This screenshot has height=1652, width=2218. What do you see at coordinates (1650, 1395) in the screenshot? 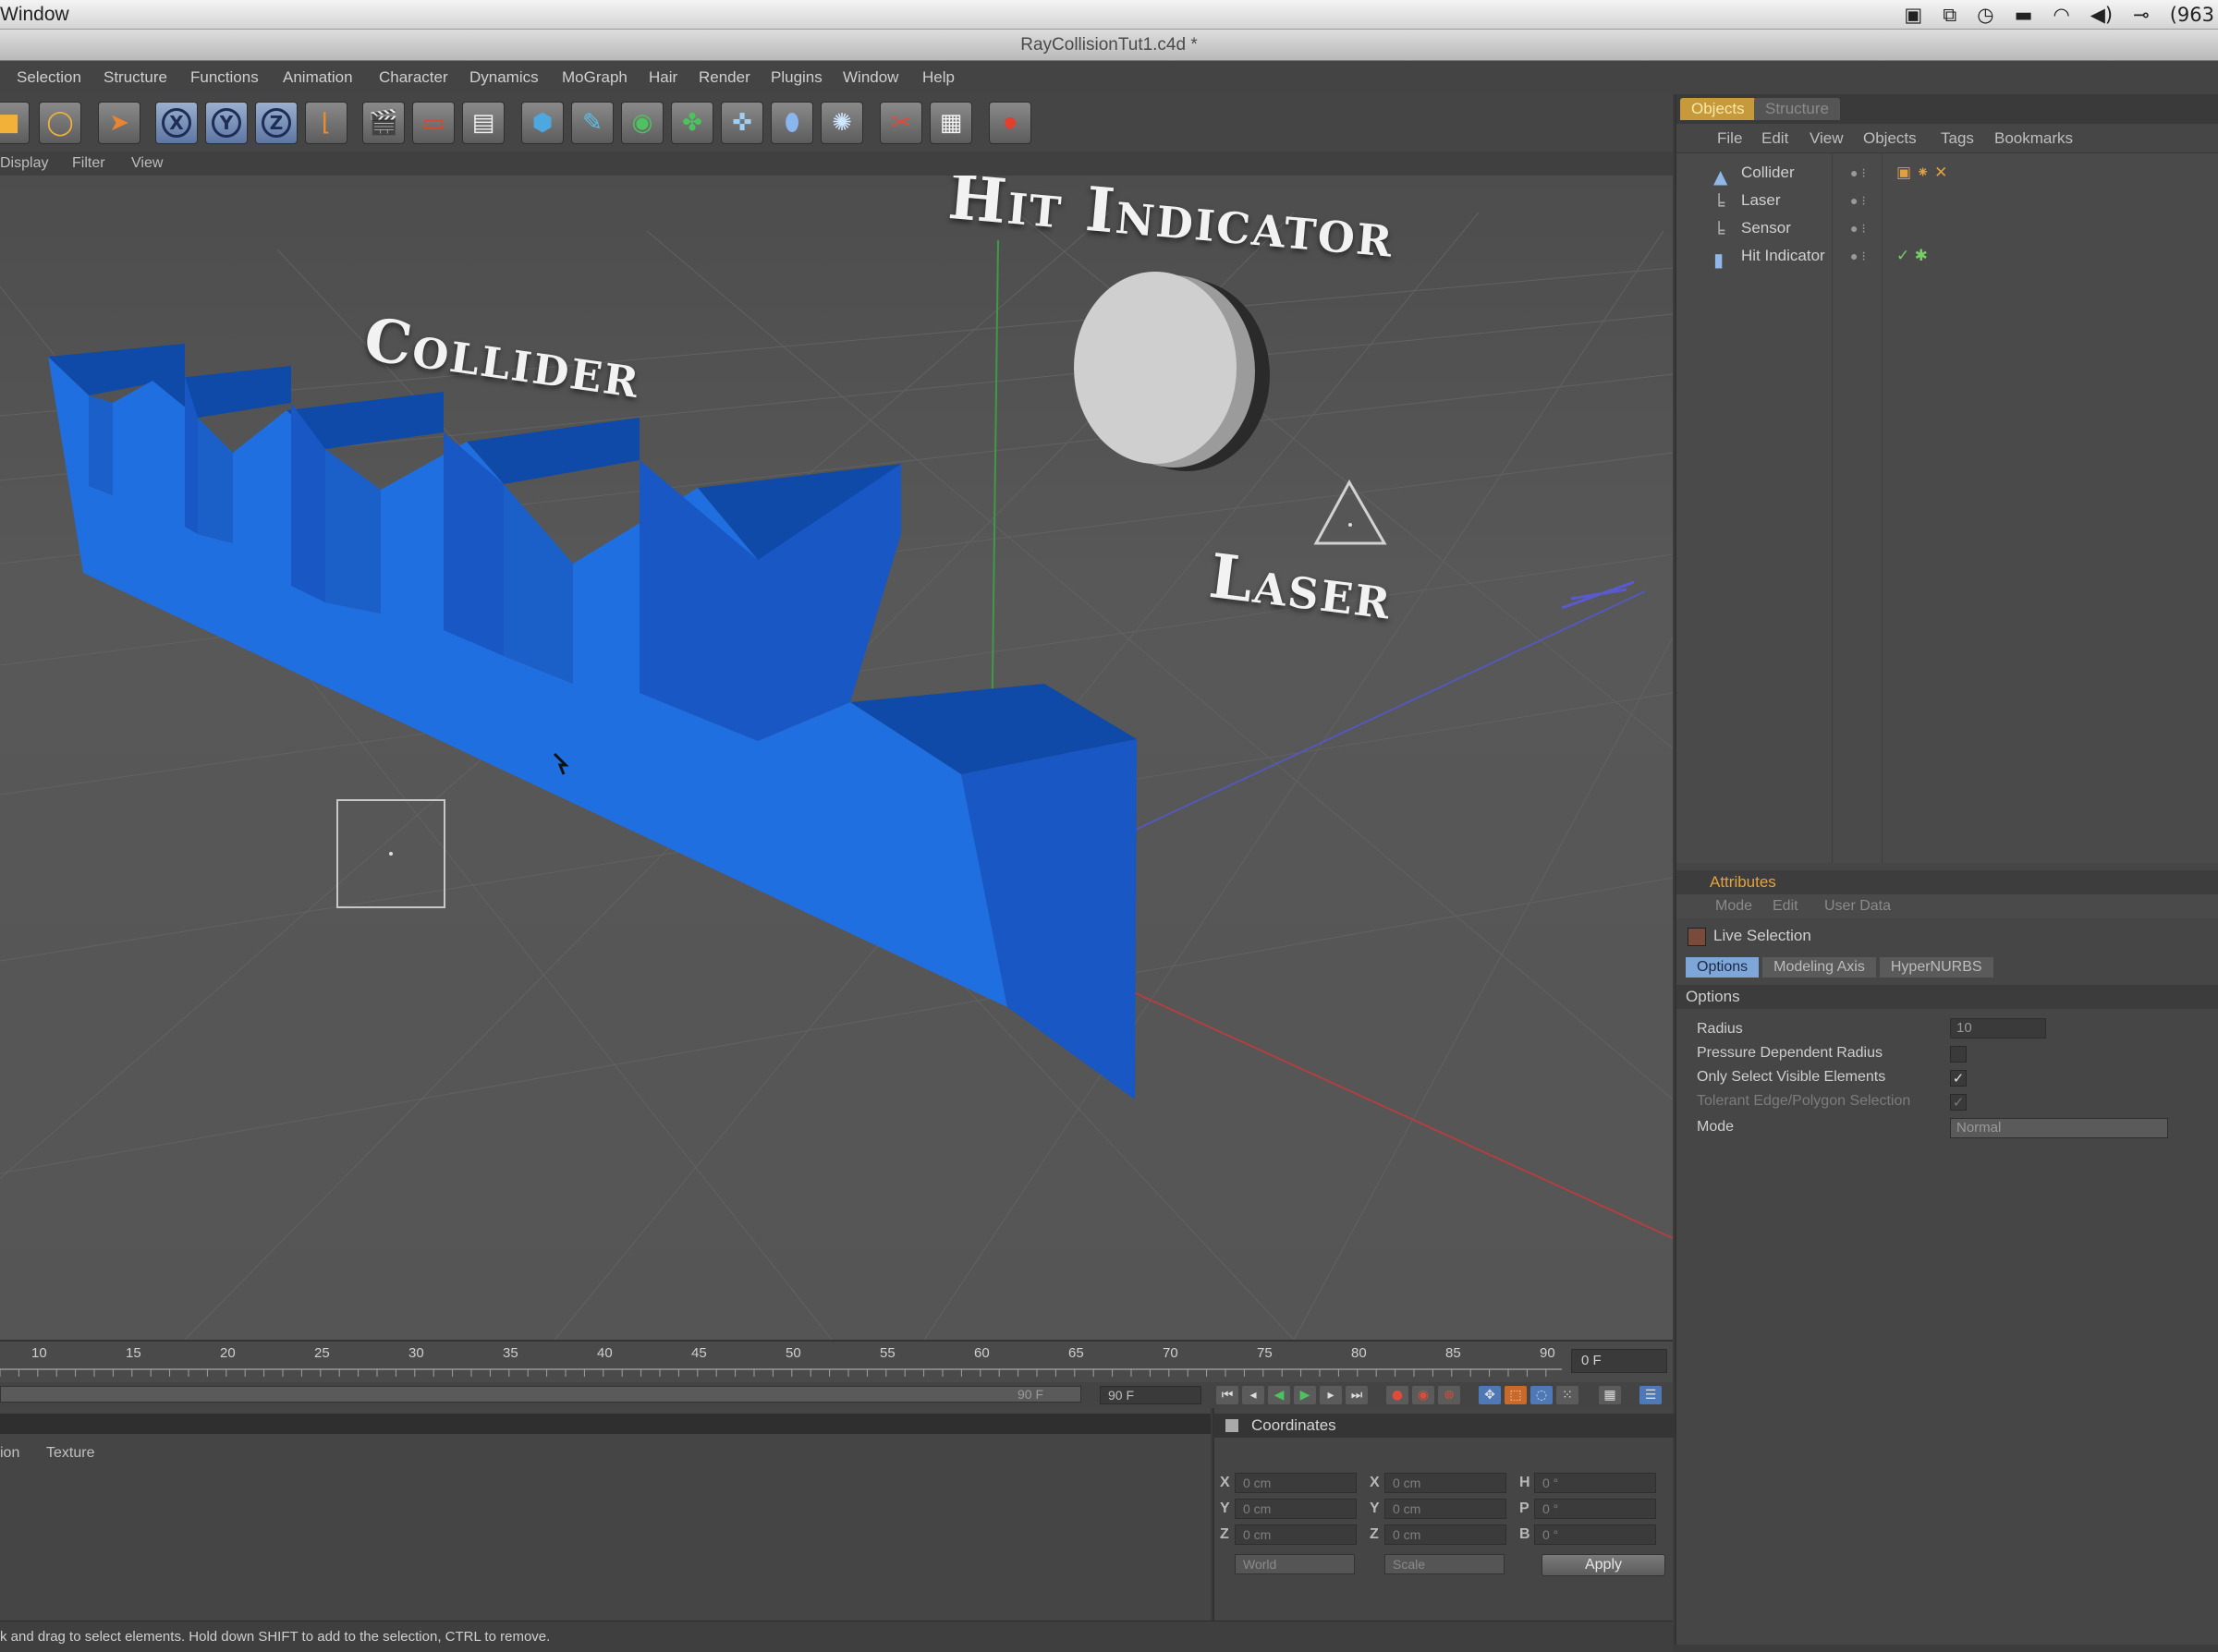
I see `timeline-menu-icon: ☰` at bounding box center [1650, 1395].